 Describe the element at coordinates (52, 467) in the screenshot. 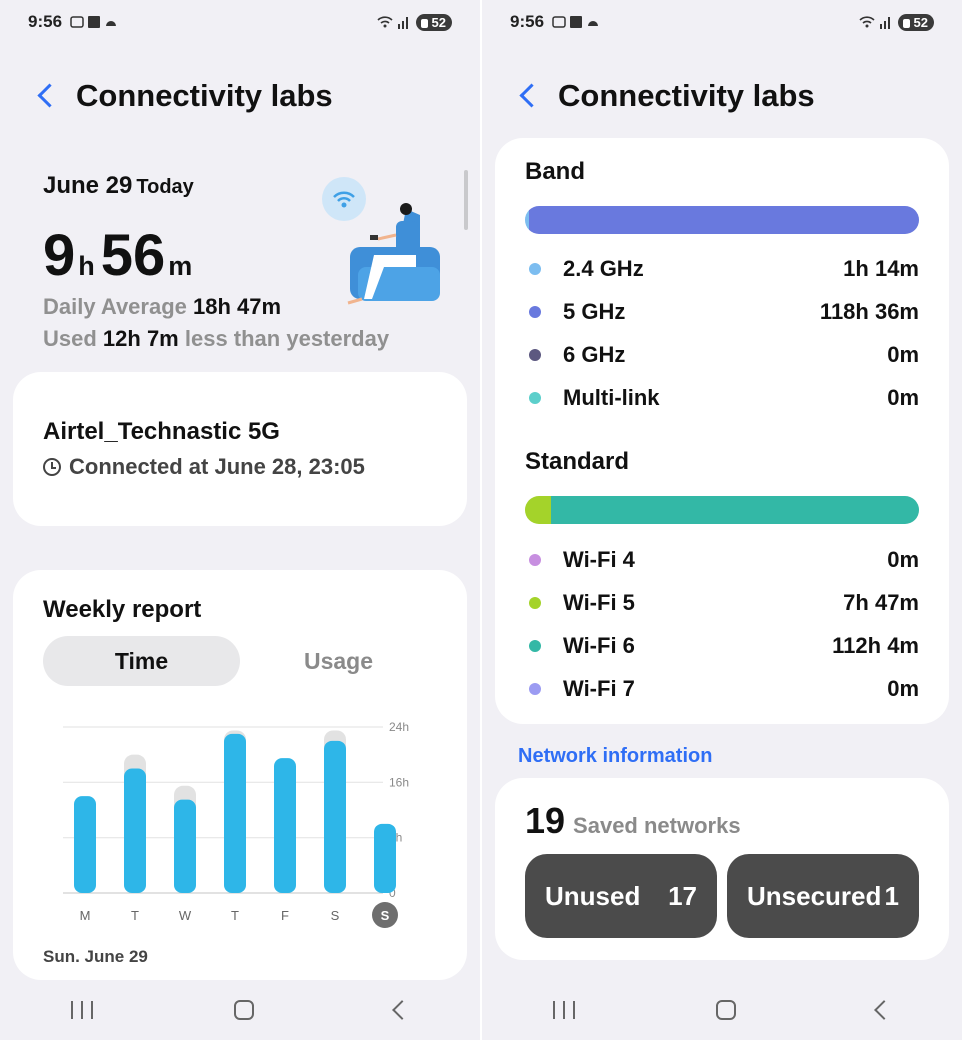

I see `clock-icon` at that location.